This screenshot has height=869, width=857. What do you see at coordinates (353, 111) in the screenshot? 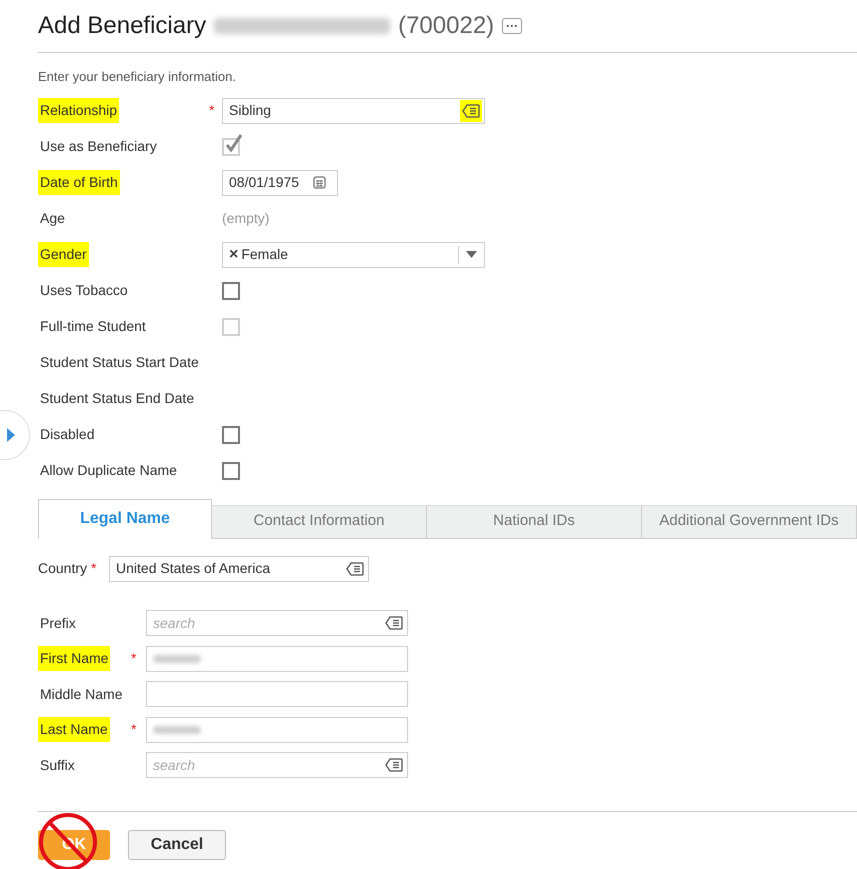
I see `lookup-field: Sibling` at bounding box center [353, 111].